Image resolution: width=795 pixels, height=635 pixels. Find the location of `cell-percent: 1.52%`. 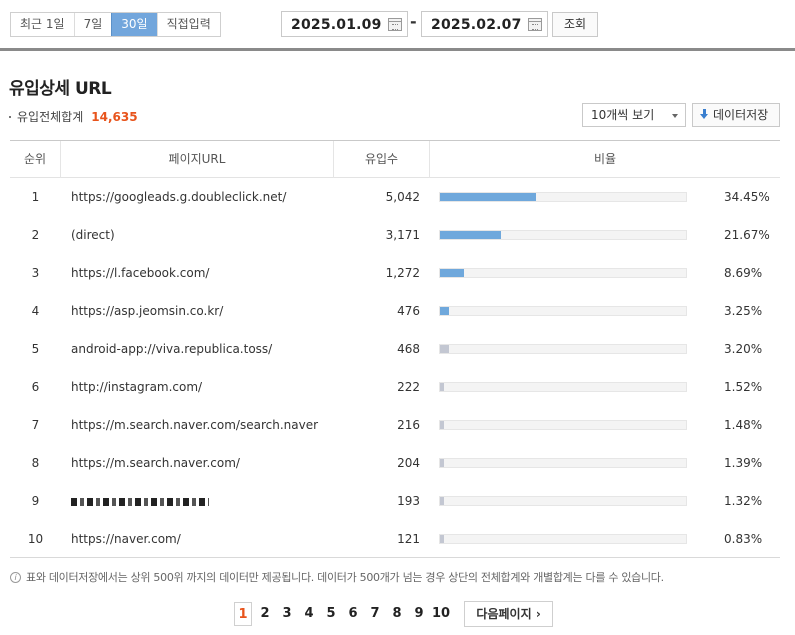

cell-percent: 1.52% is located at coordinates (743, 387).